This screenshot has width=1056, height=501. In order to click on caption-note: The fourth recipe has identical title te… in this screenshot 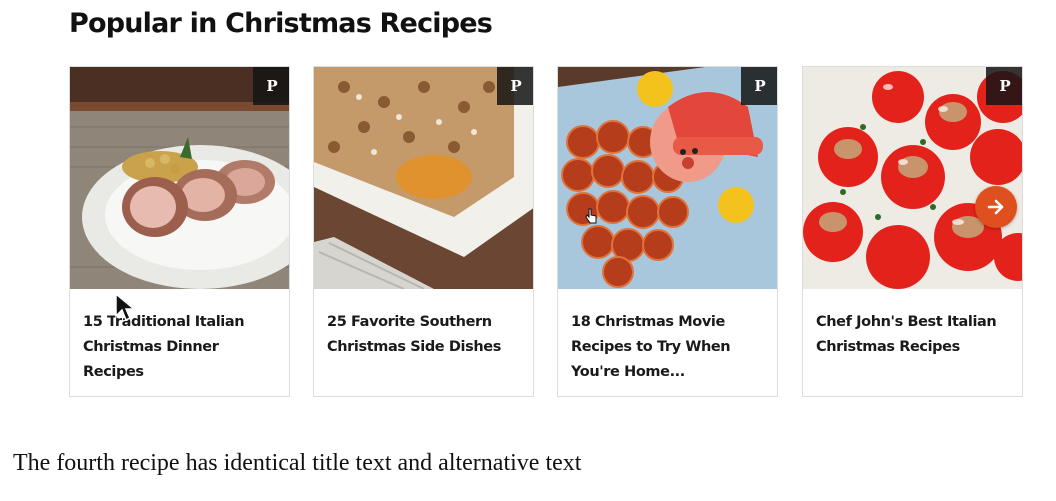, I will do `click(297, 463)`.